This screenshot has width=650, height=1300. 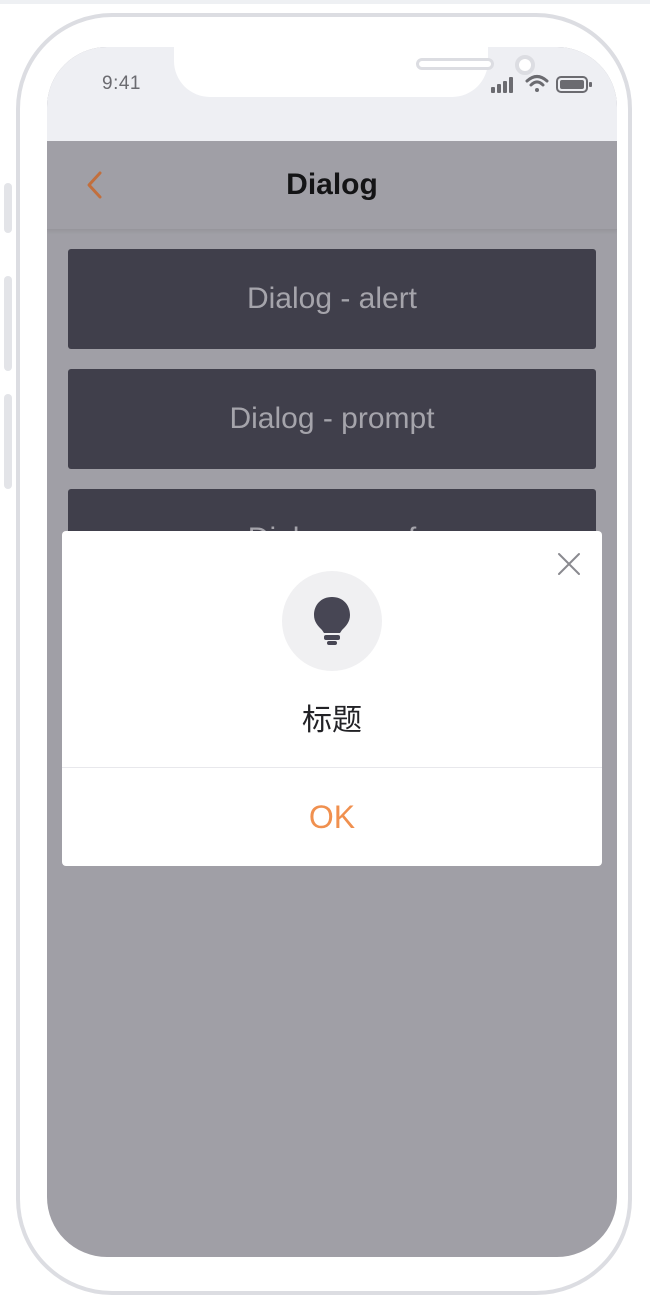 I want to click on battery-icon, so click(x=574, y=84).